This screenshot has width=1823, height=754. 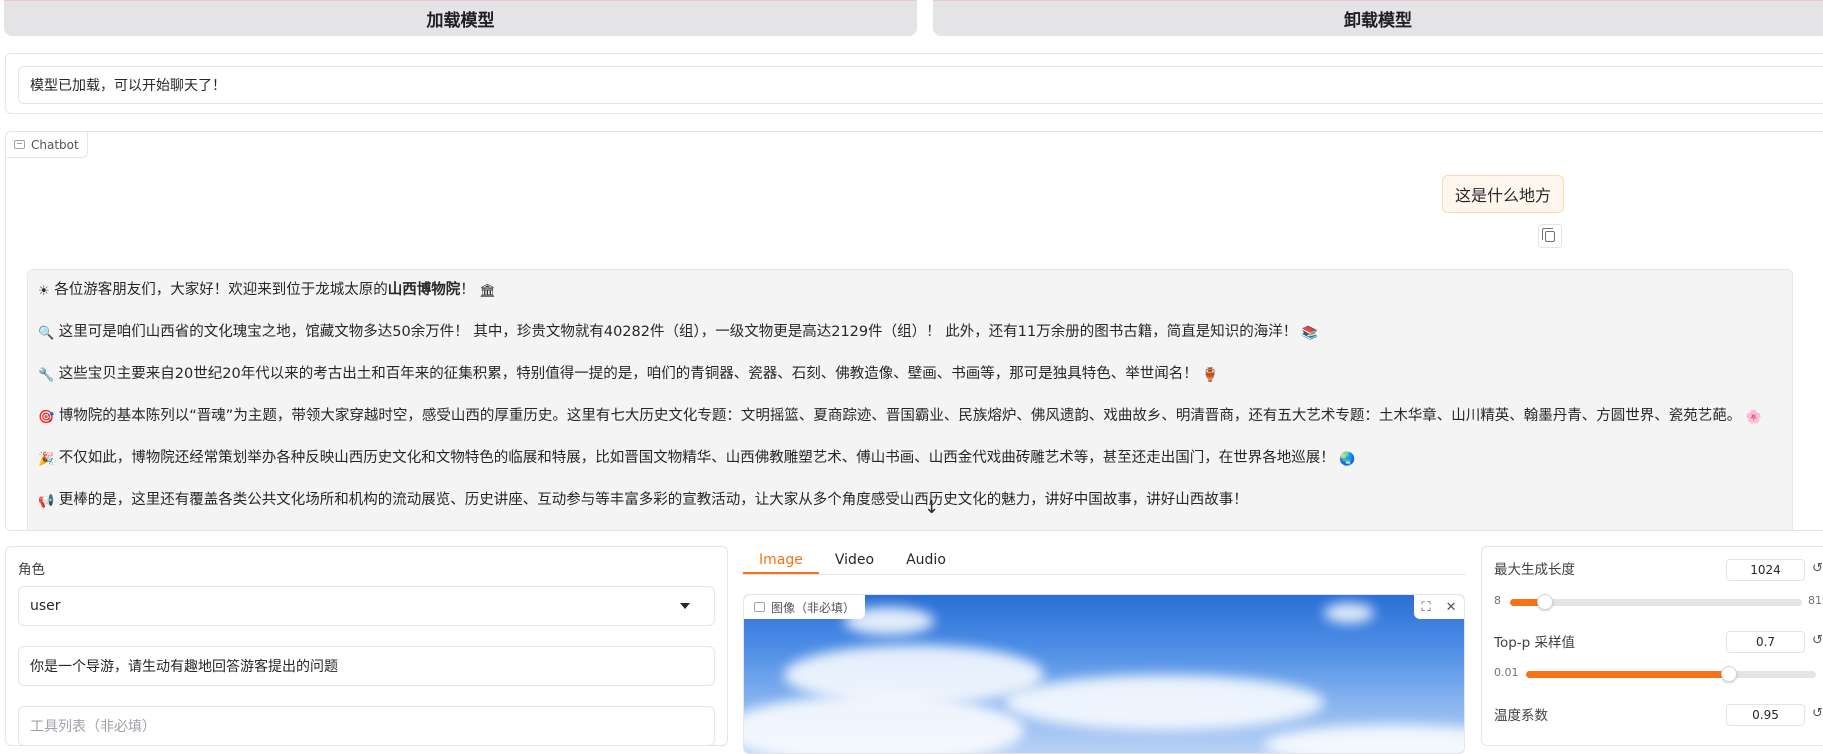 What do you see at coordinates (1451, 607) in the screenshot?
I see `close-icon: ✕` at bounding box center [1451, 607].